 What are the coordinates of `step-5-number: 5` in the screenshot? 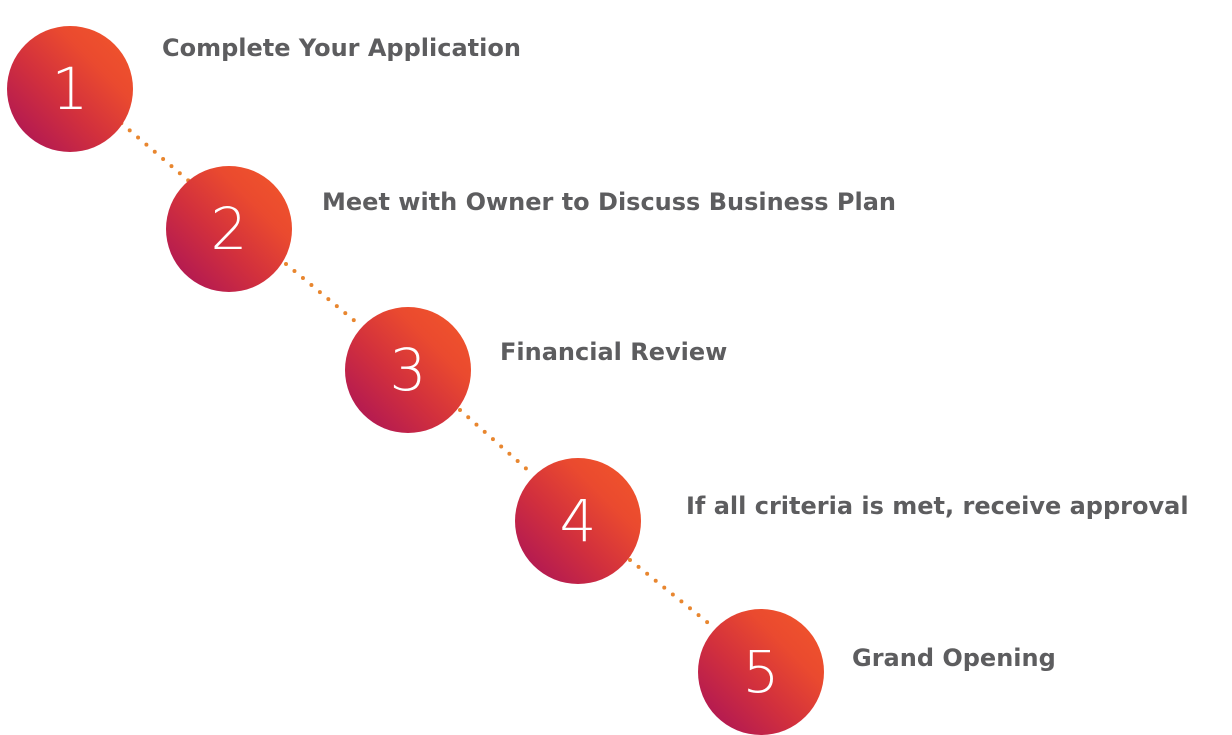 It's located at (761, 672).